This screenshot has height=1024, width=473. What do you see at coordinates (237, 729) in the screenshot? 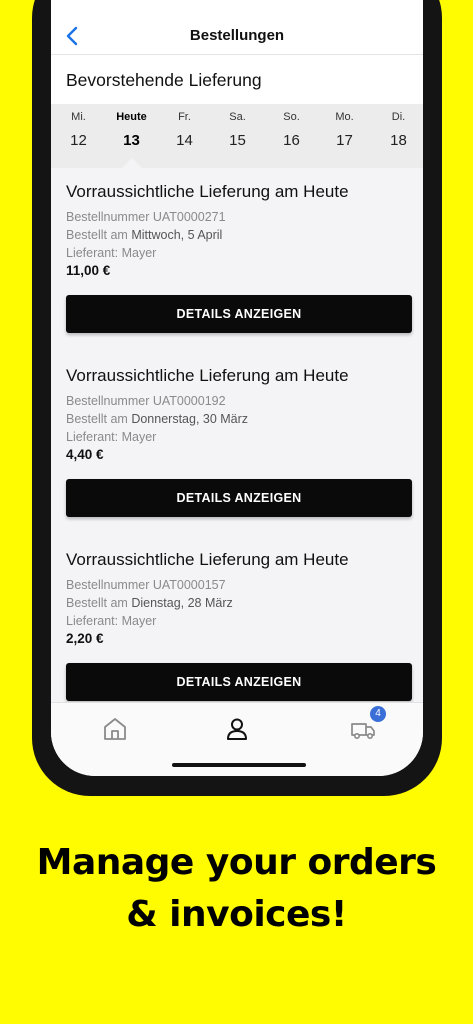
I see `profile-icon` at bounding box center [237, 729].